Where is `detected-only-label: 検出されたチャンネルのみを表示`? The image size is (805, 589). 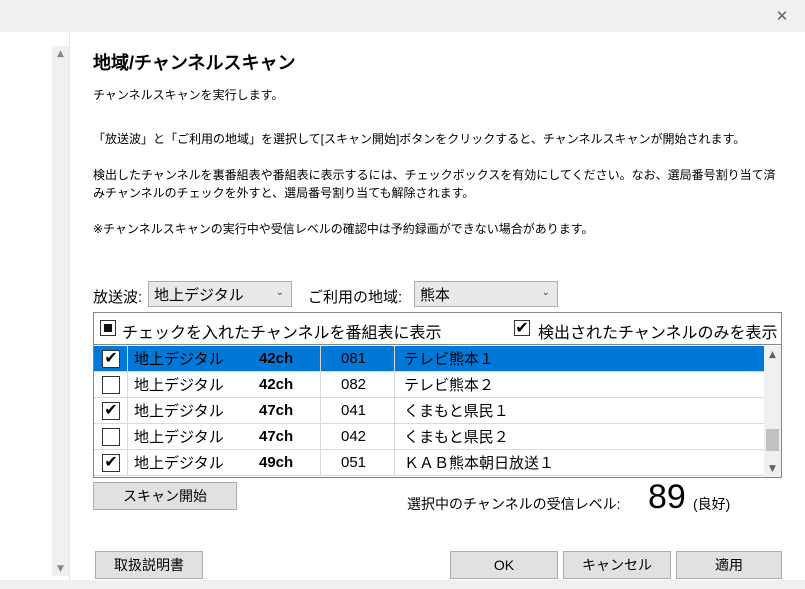
detected-only-label: 検出されたチャンネルのみを表示 is located at coordinates (658, 333).